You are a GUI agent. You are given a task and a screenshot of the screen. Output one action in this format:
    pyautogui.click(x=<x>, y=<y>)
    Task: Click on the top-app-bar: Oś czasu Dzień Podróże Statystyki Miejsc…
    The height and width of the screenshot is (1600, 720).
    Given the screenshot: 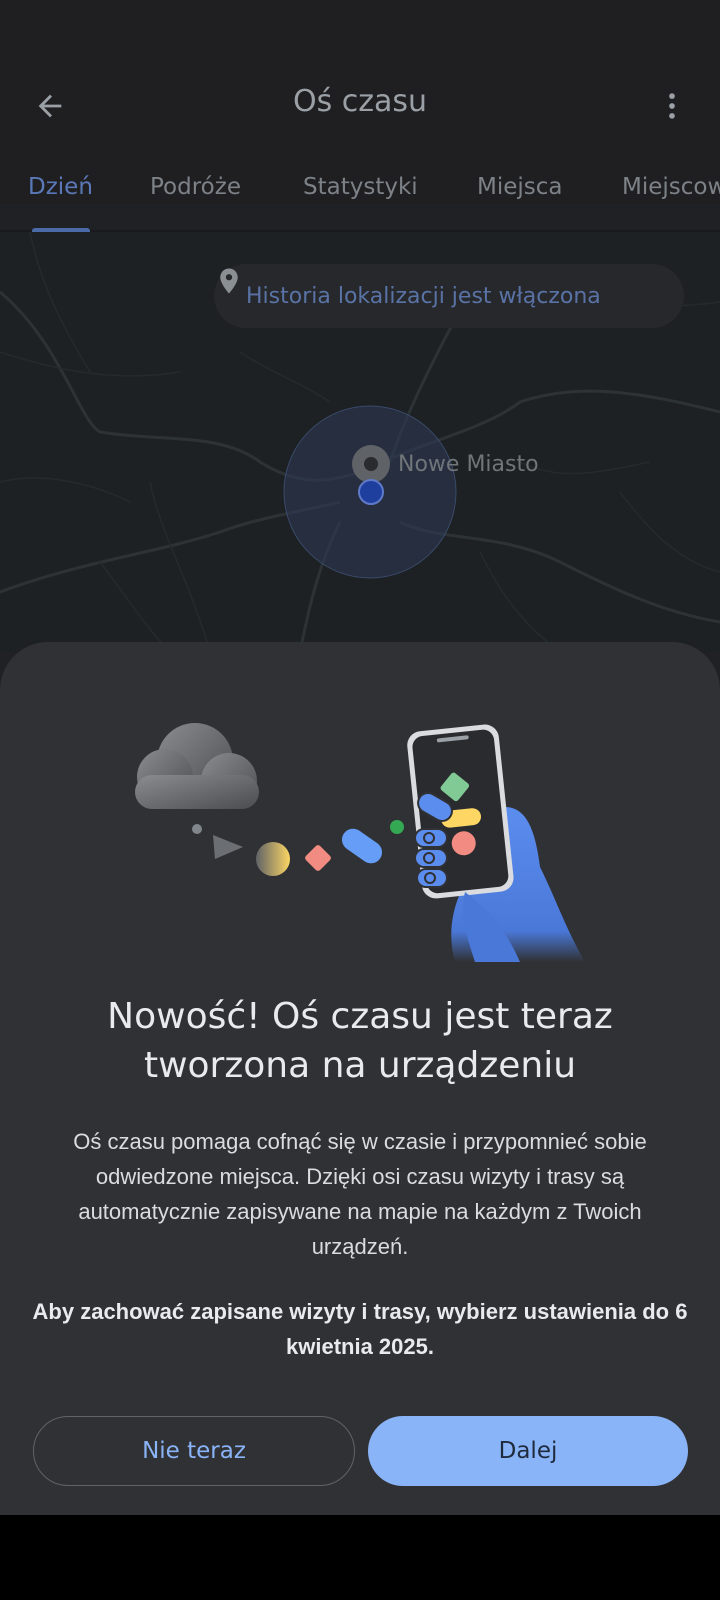 What is the action you would take?
    pyautogui.click(x=360, y=144)
    